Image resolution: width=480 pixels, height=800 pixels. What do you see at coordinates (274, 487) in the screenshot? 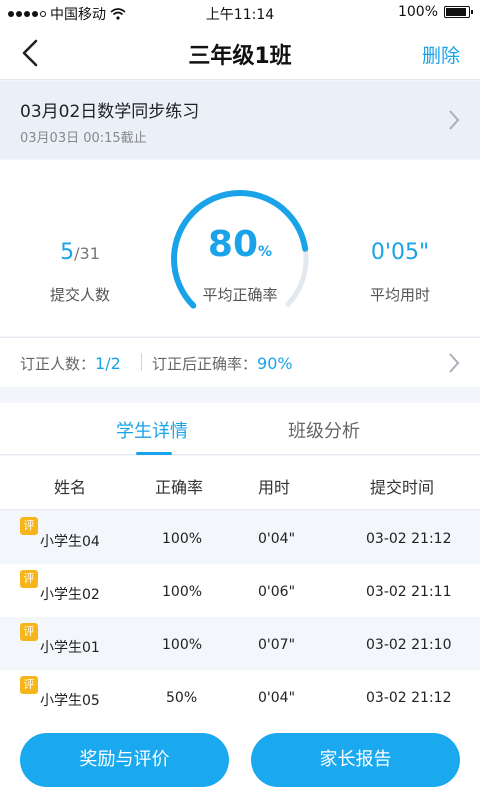
I see `header-time: 用时` at bounding box center [274, 487].